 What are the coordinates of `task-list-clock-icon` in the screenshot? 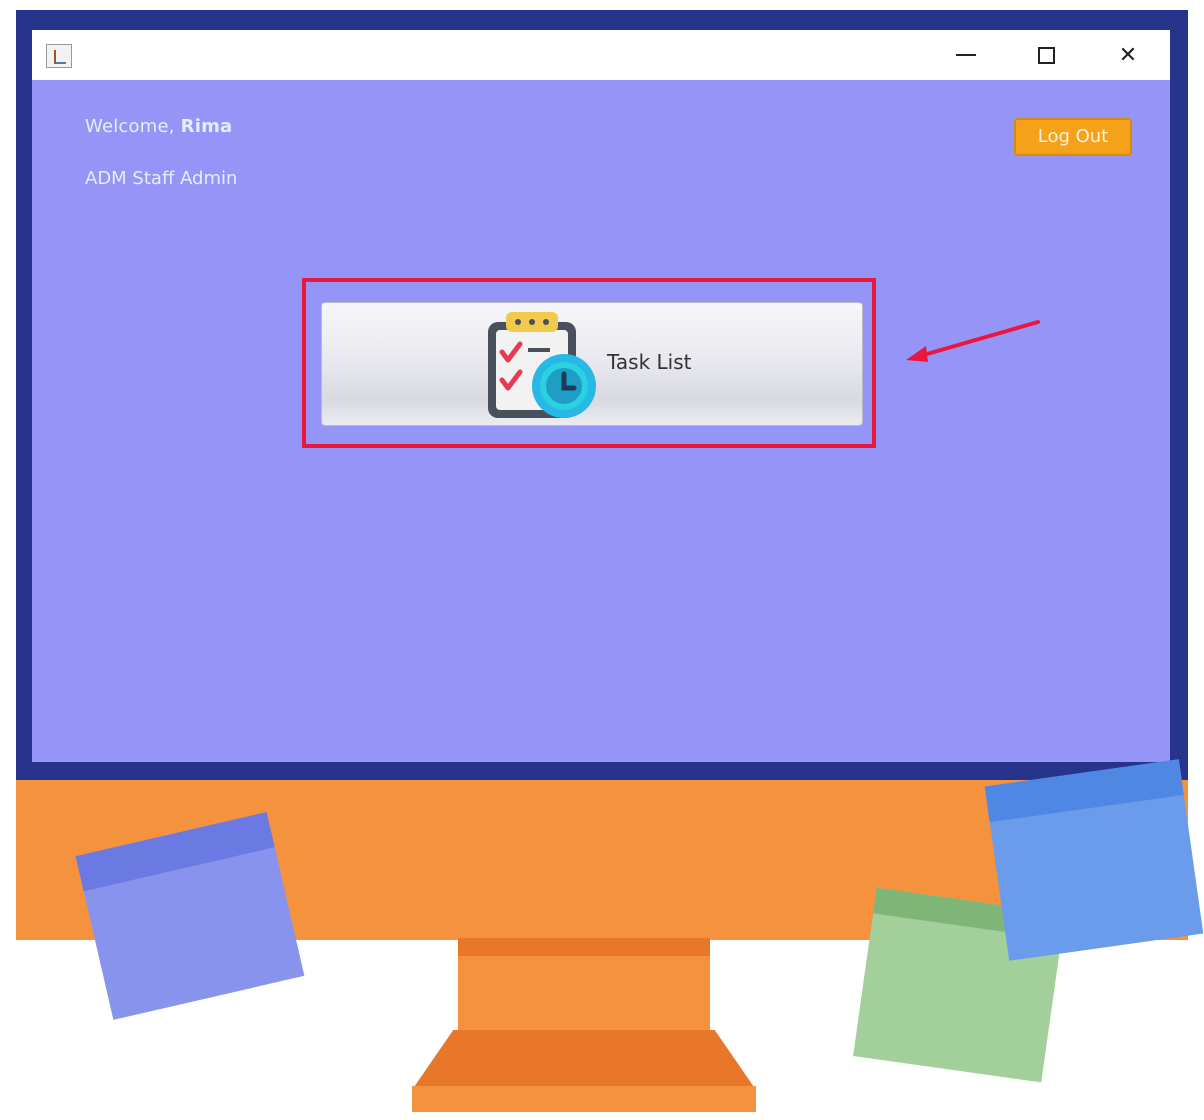 It's located at (542, 365).